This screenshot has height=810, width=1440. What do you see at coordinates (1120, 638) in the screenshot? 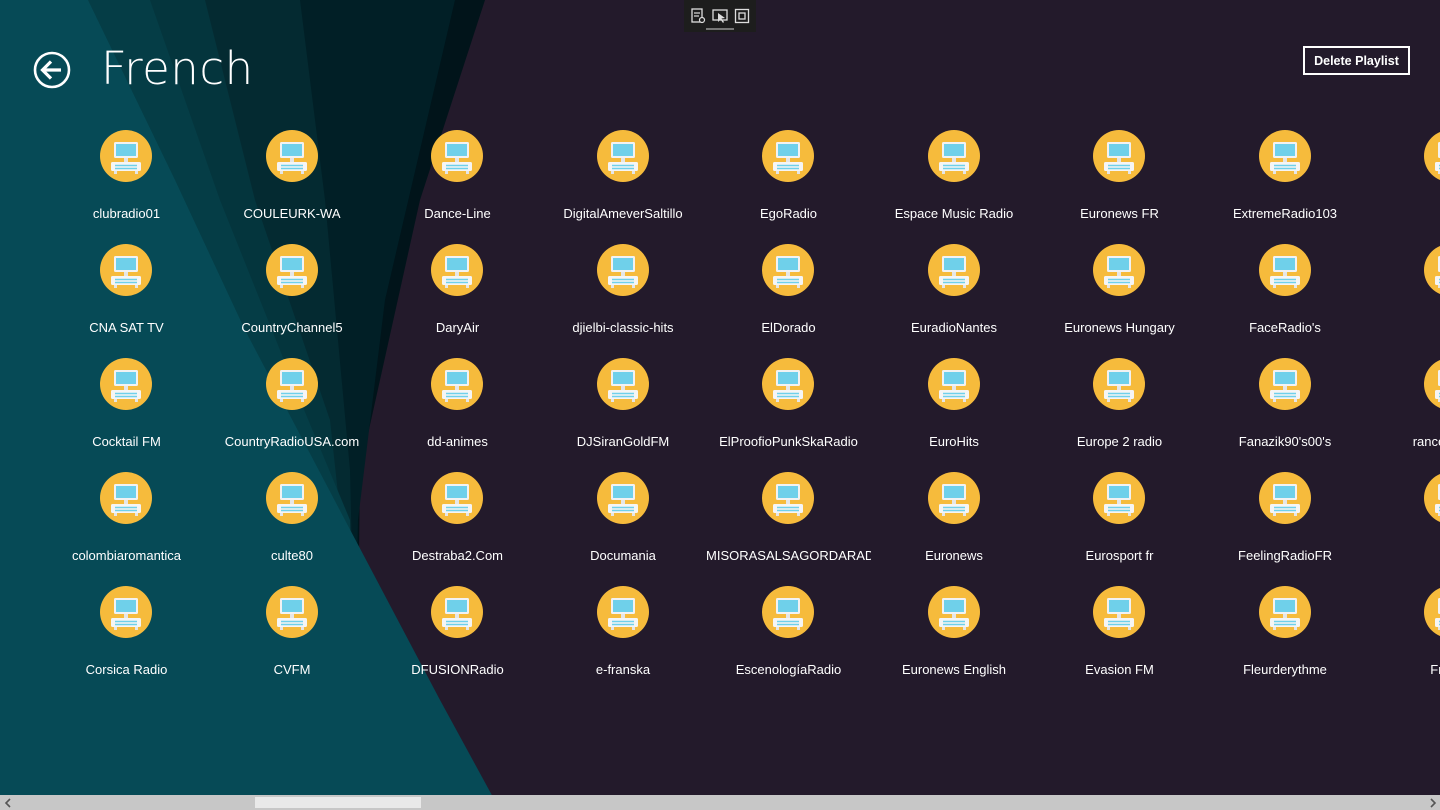
I see `station-tile: Evasion FM` at bounding box center [1120, 638].